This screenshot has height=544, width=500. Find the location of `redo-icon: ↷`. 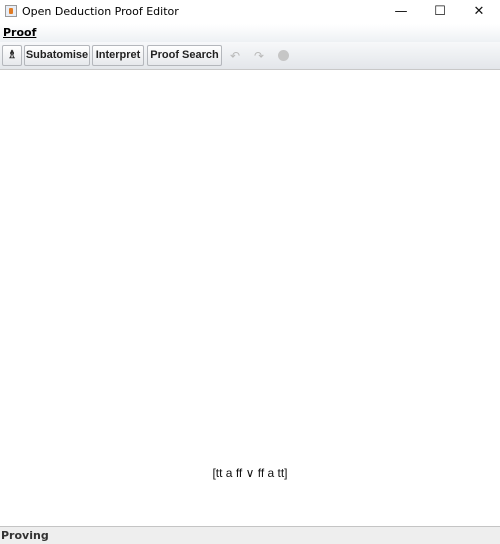

redo-icon: ↷ is located at coordinates (259, 56).